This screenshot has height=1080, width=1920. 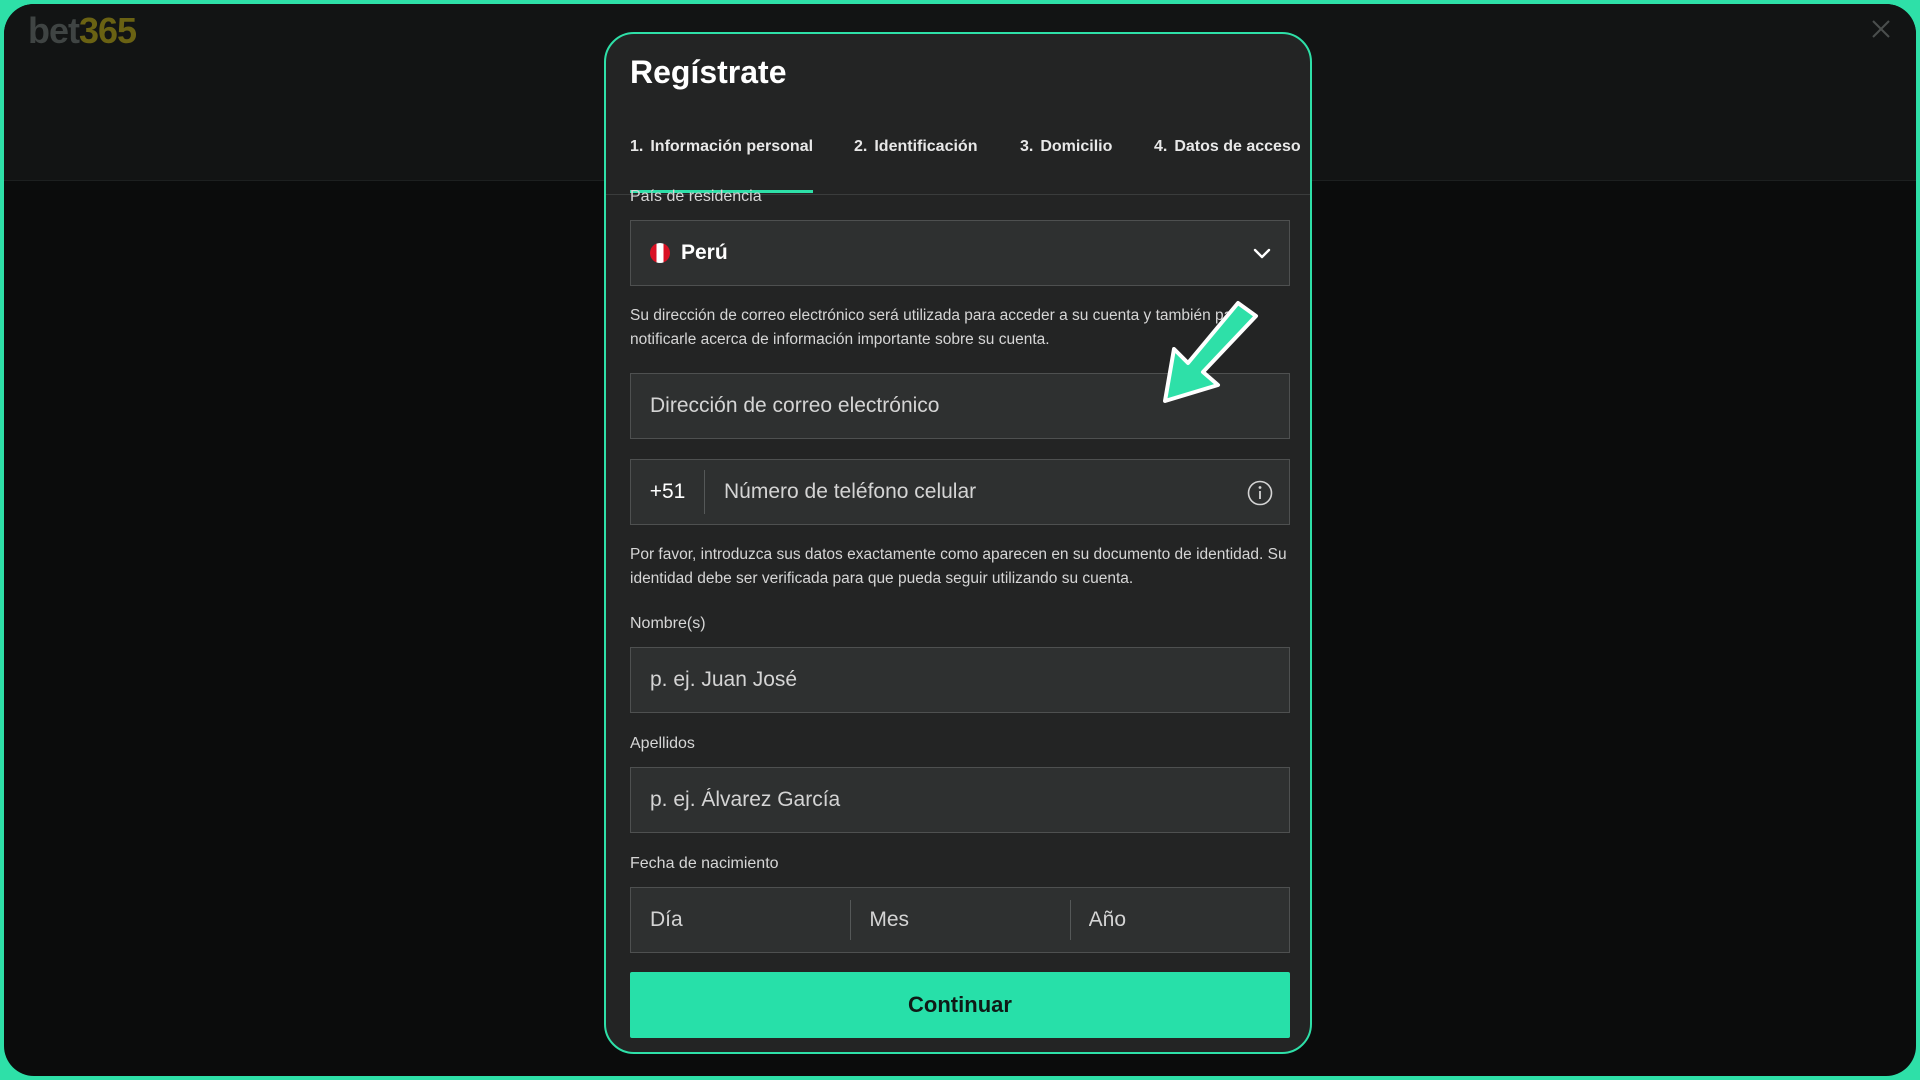 I want to click on dob-field, so click(x=960, y=920).